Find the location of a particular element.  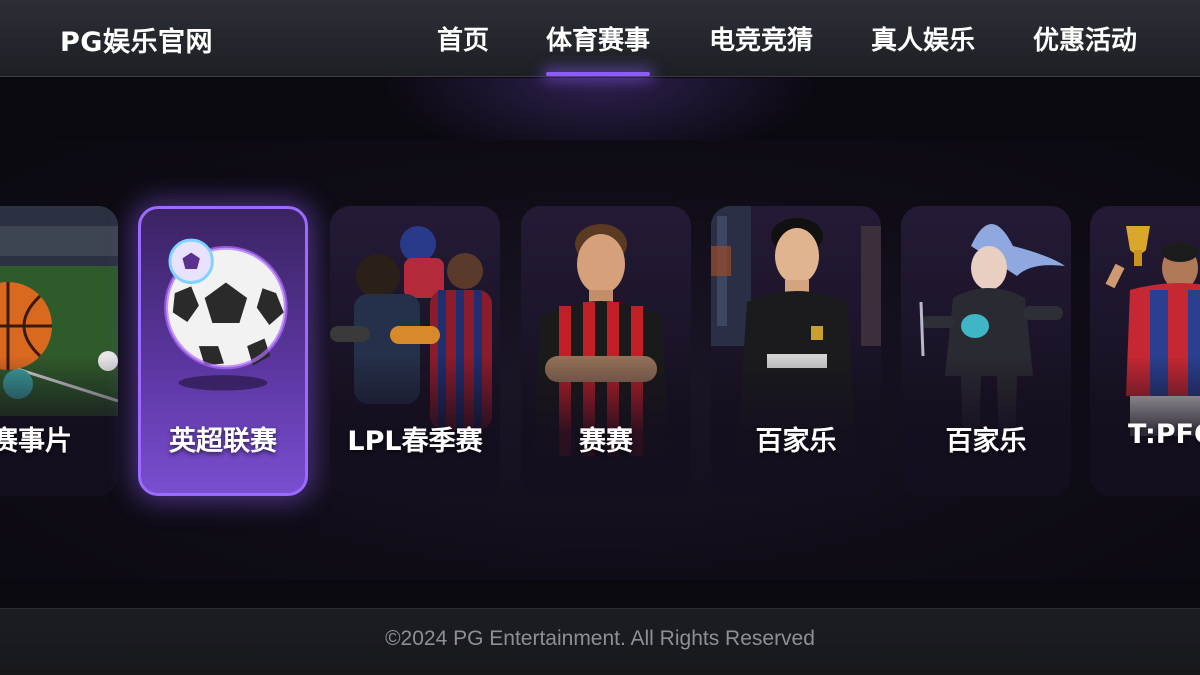

nav-esports: 电竞竞猜 is located at coordinates (761, 48).